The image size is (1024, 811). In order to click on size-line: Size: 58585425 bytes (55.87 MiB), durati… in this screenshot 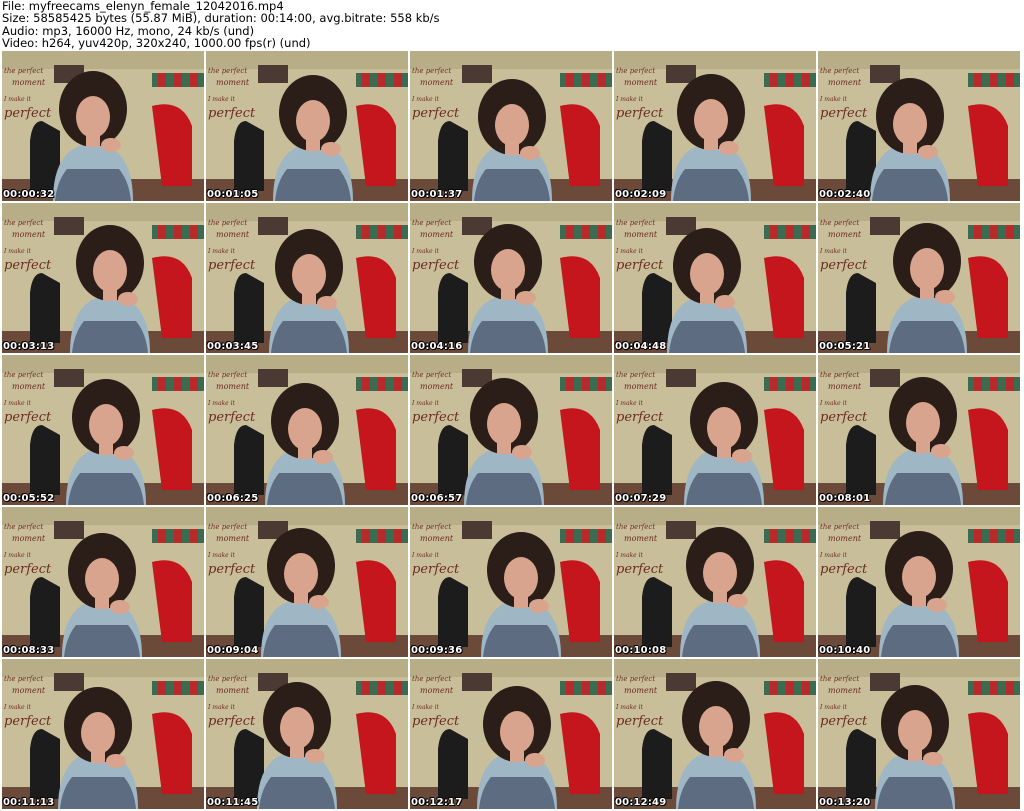, I will do `click(221, 18)`.